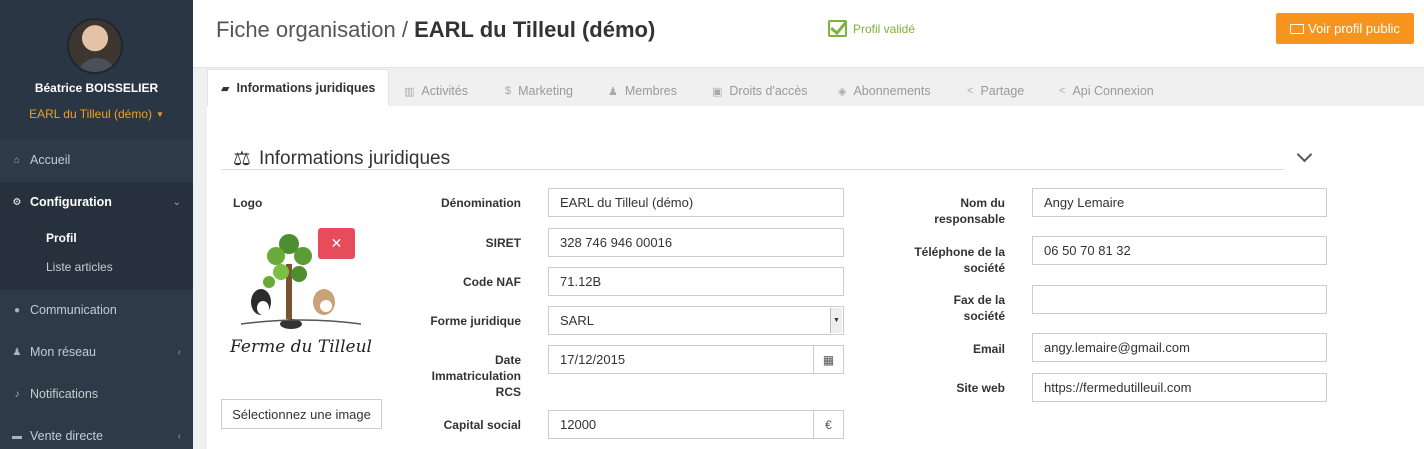 Image resolution: width=1424 pixels, height=449 pixels. What do you see at coordinates (444, 91) in the screenshot?
I see `tab-label: Activités` at bounding box center [444, 91].